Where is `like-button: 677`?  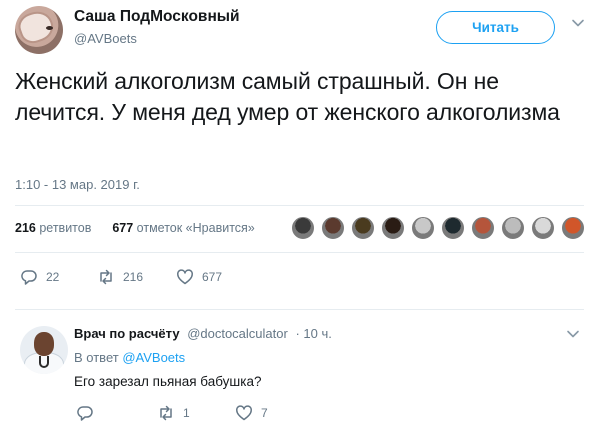
like-button: 677 is located at coordinates (199, 277).